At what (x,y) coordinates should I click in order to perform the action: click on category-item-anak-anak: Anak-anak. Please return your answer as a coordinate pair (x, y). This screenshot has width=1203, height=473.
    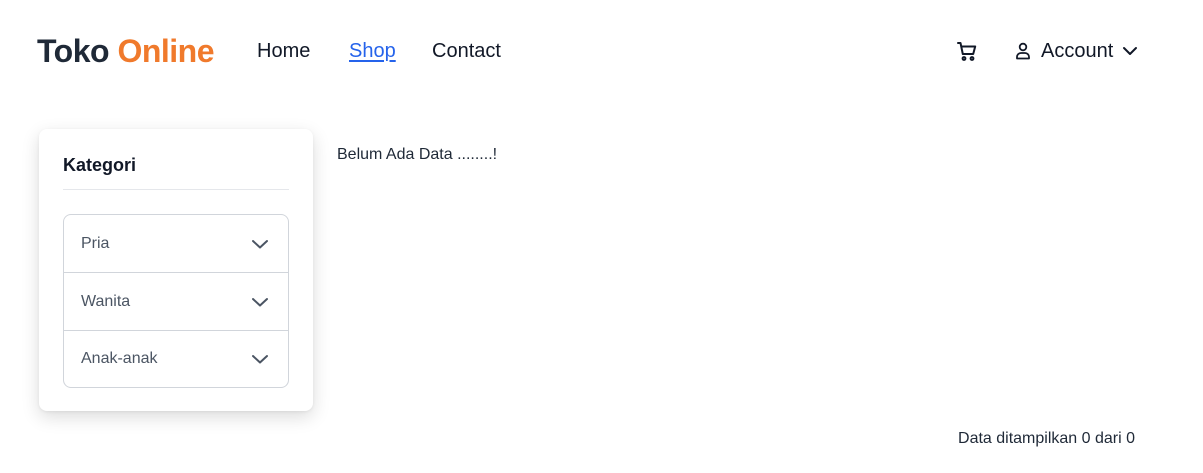
    Looking at the image, I should click on (176, 359).